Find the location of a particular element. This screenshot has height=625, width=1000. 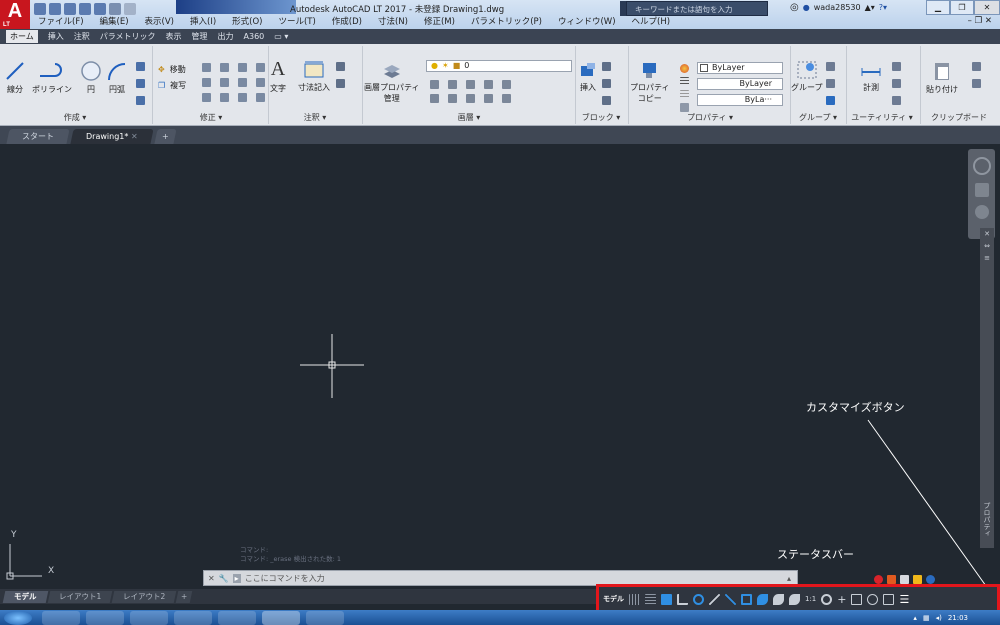

navigation-bar is located at coordinates (981, 194).